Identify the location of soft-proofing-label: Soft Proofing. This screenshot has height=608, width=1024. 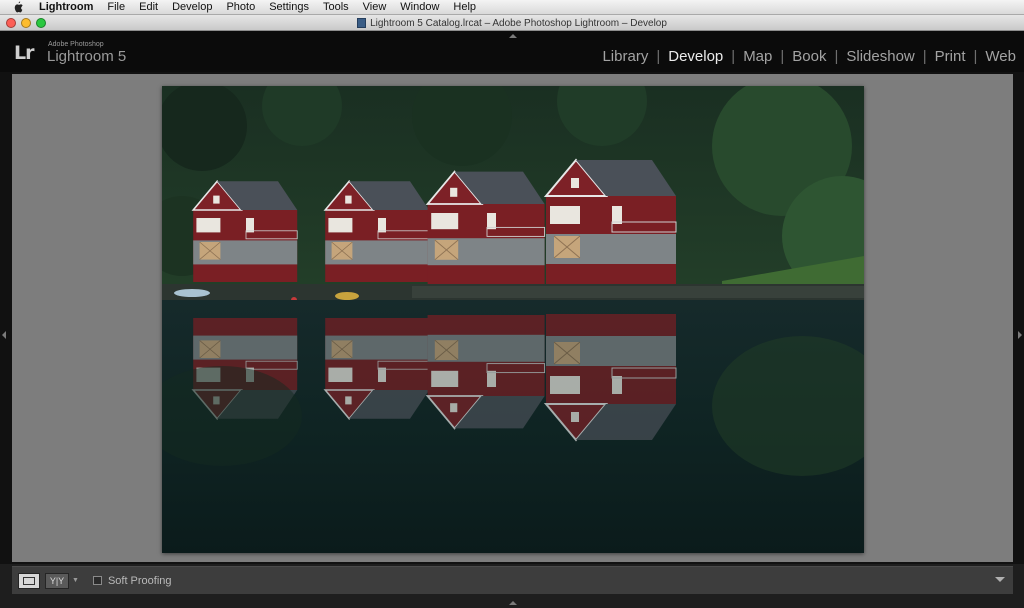
(139, 580).